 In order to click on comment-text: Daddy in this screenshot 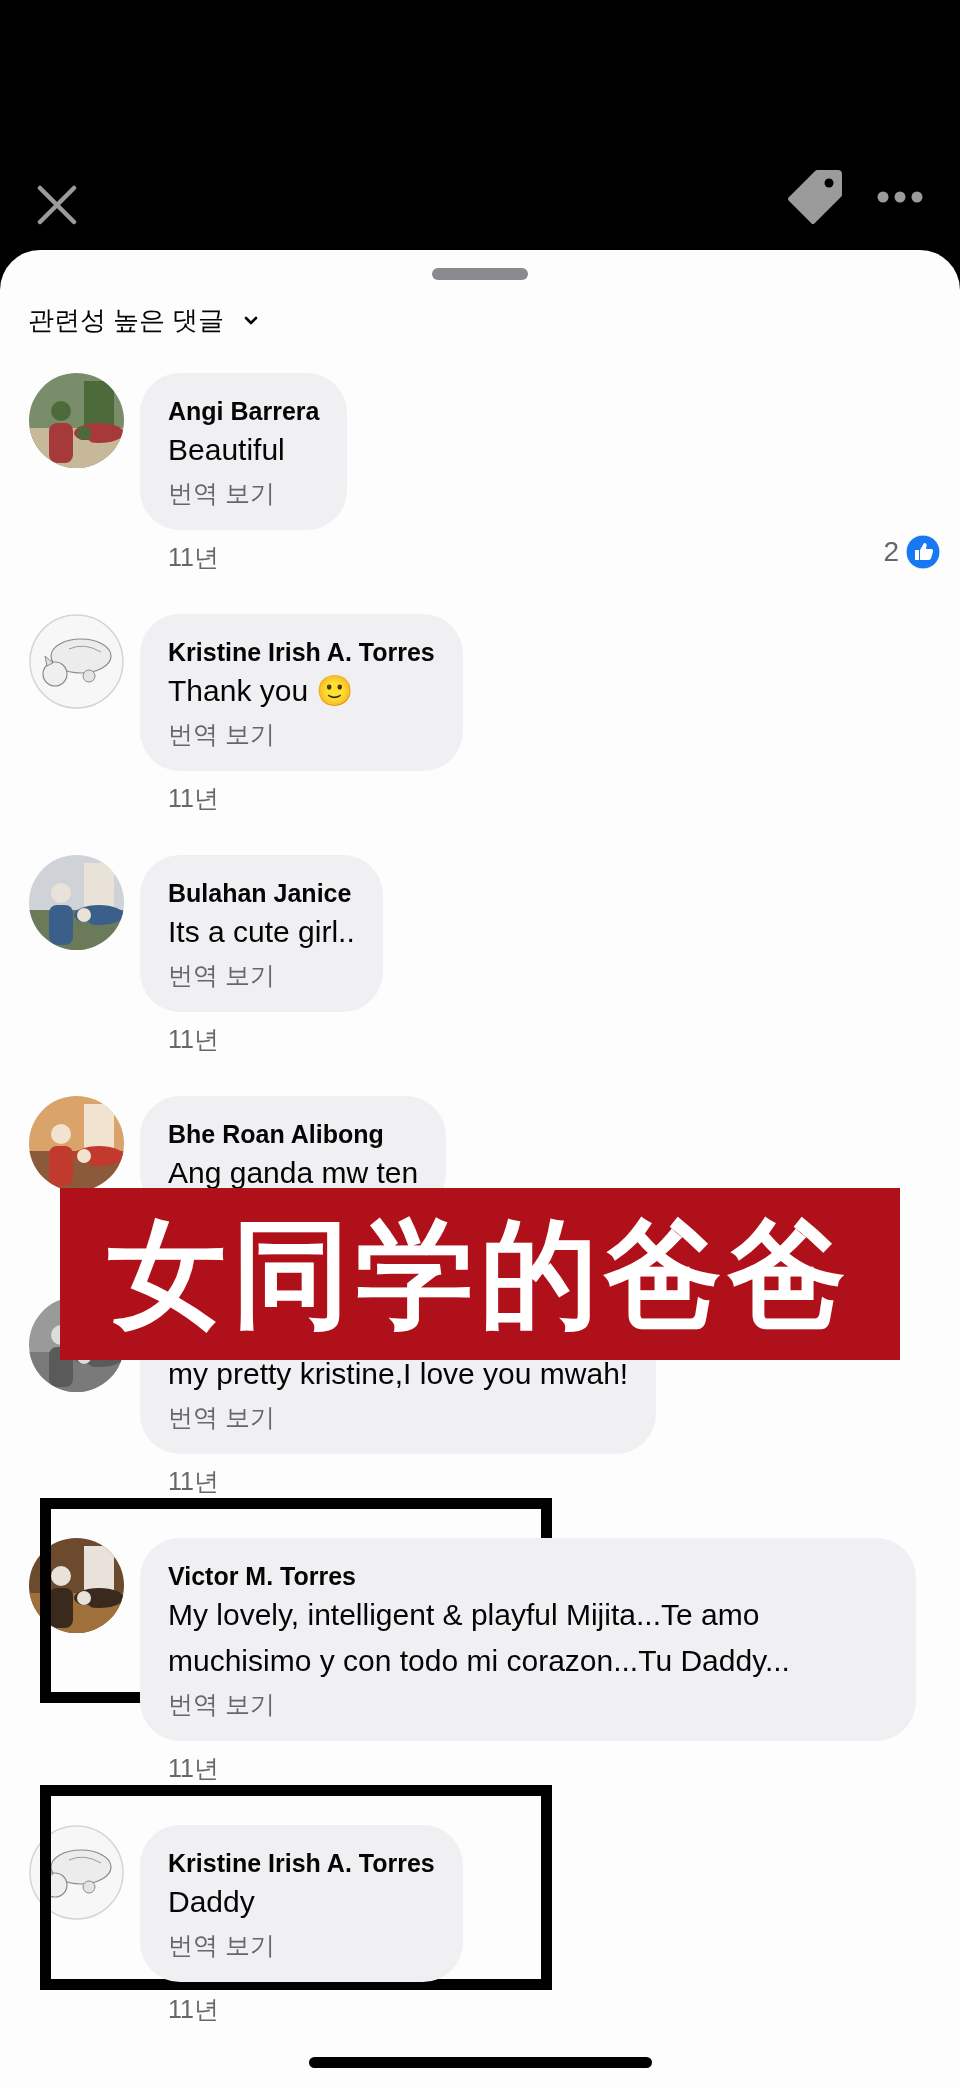, I will do `click(212, 1902)`.